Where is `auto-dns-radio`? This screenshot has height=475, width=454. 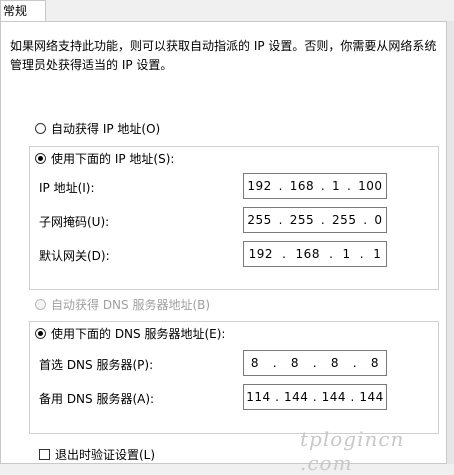 auto-dns-radio is located at coordinates (40, 304).